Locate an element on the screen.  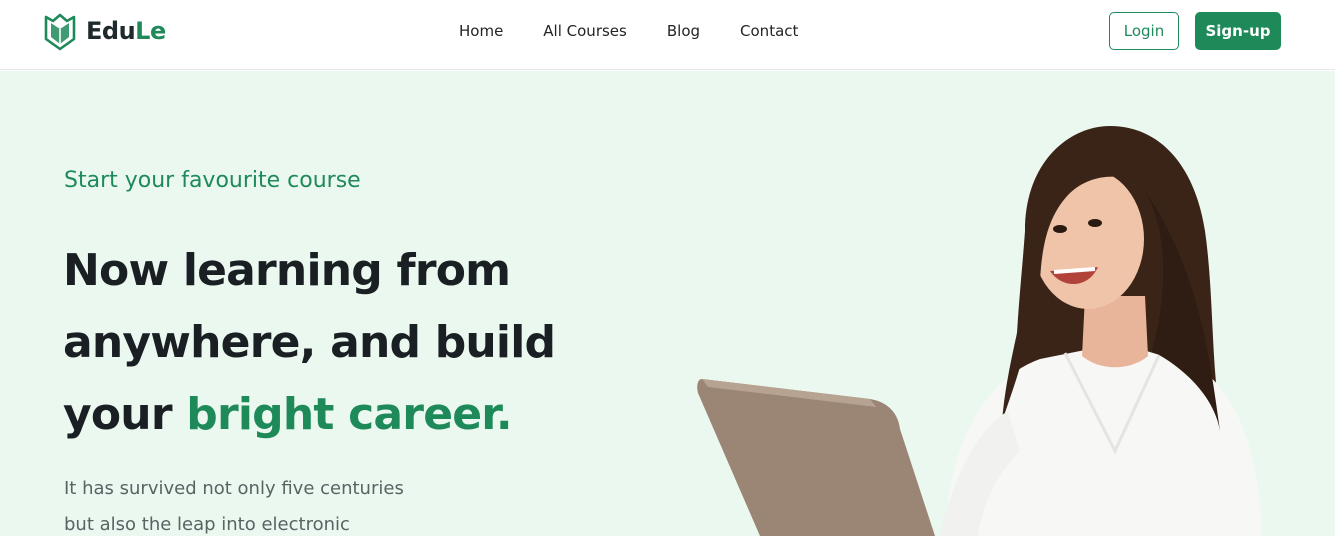
brand-name: EduLe is located at coordinates (126, 31).